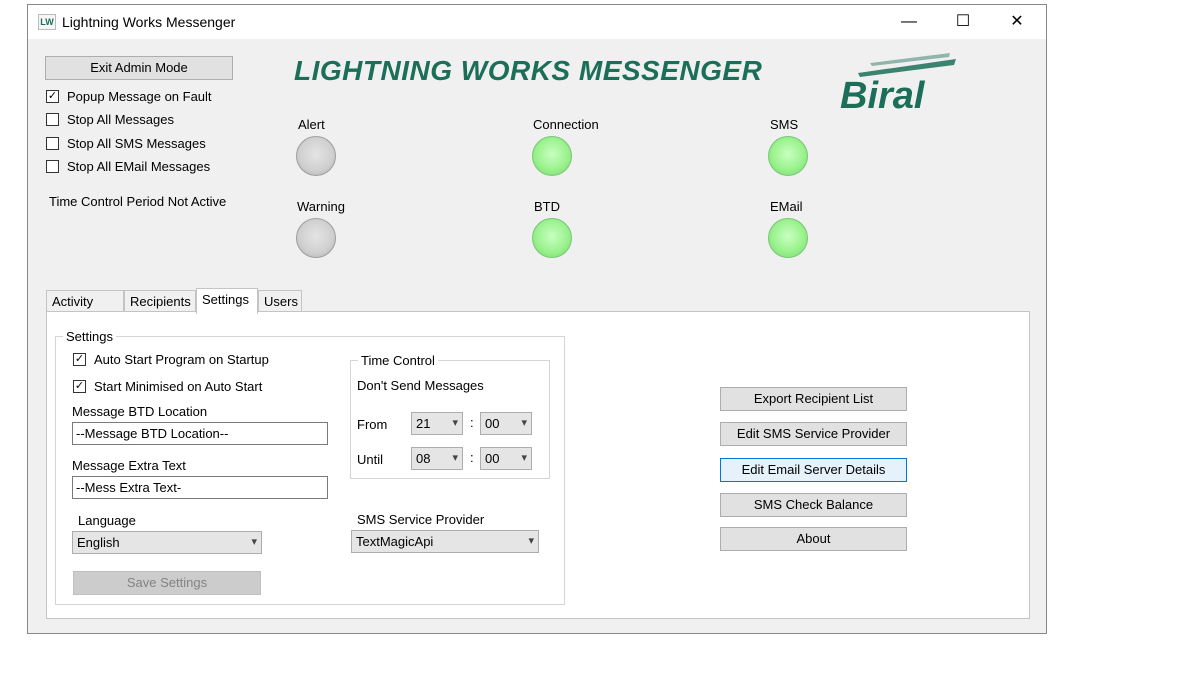 This screenshot has height=688, width=1200. Describe the element at coordinates (129, 465) in the screenshot. I see `extra-text-label: Message Extra Text` at that location.